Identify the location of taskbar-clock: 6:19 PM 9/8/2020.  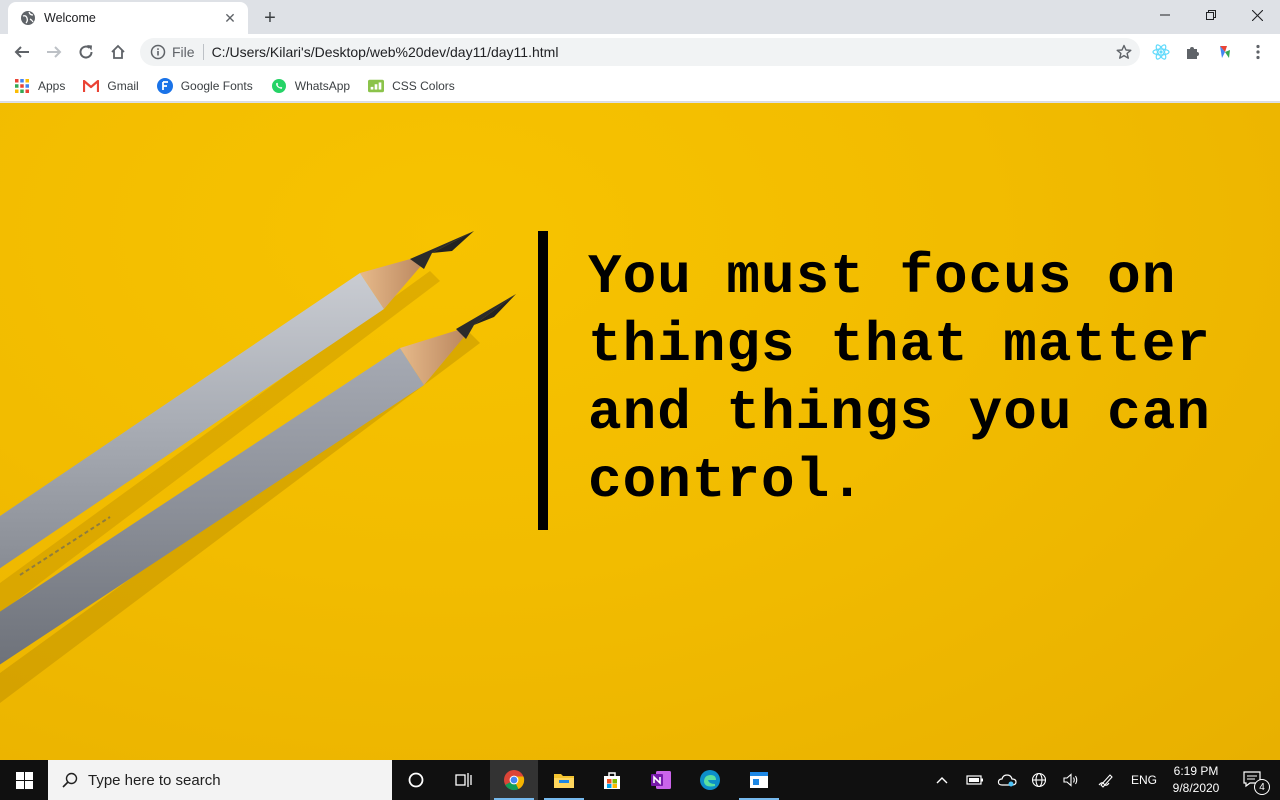
(1196, 780).